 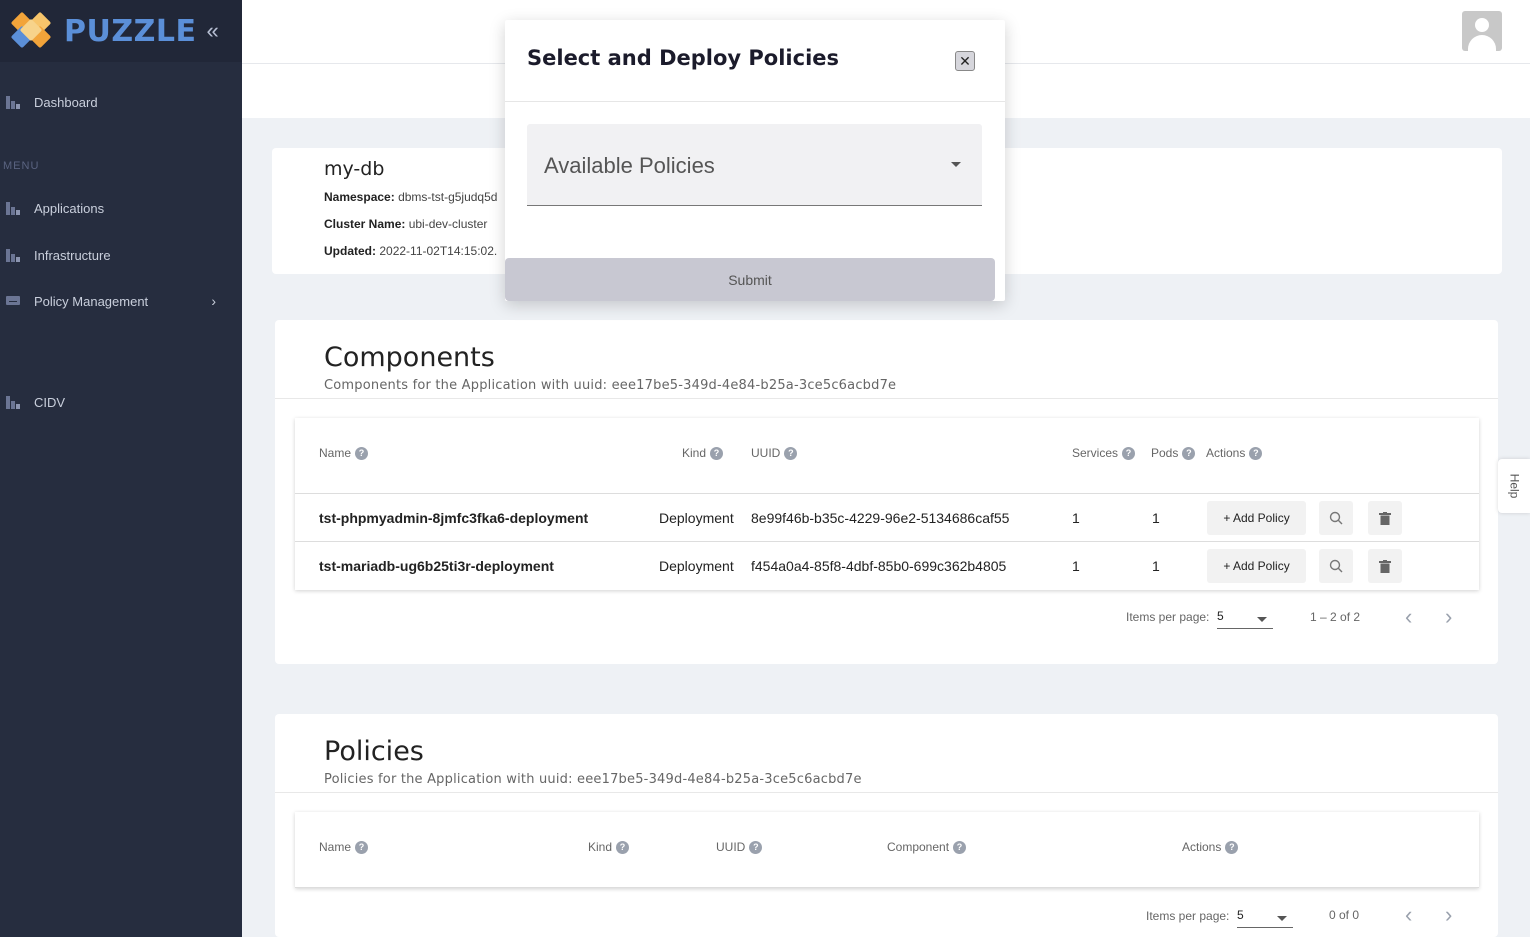 I want to click on cidv-icon, so click(x=13, y=402).